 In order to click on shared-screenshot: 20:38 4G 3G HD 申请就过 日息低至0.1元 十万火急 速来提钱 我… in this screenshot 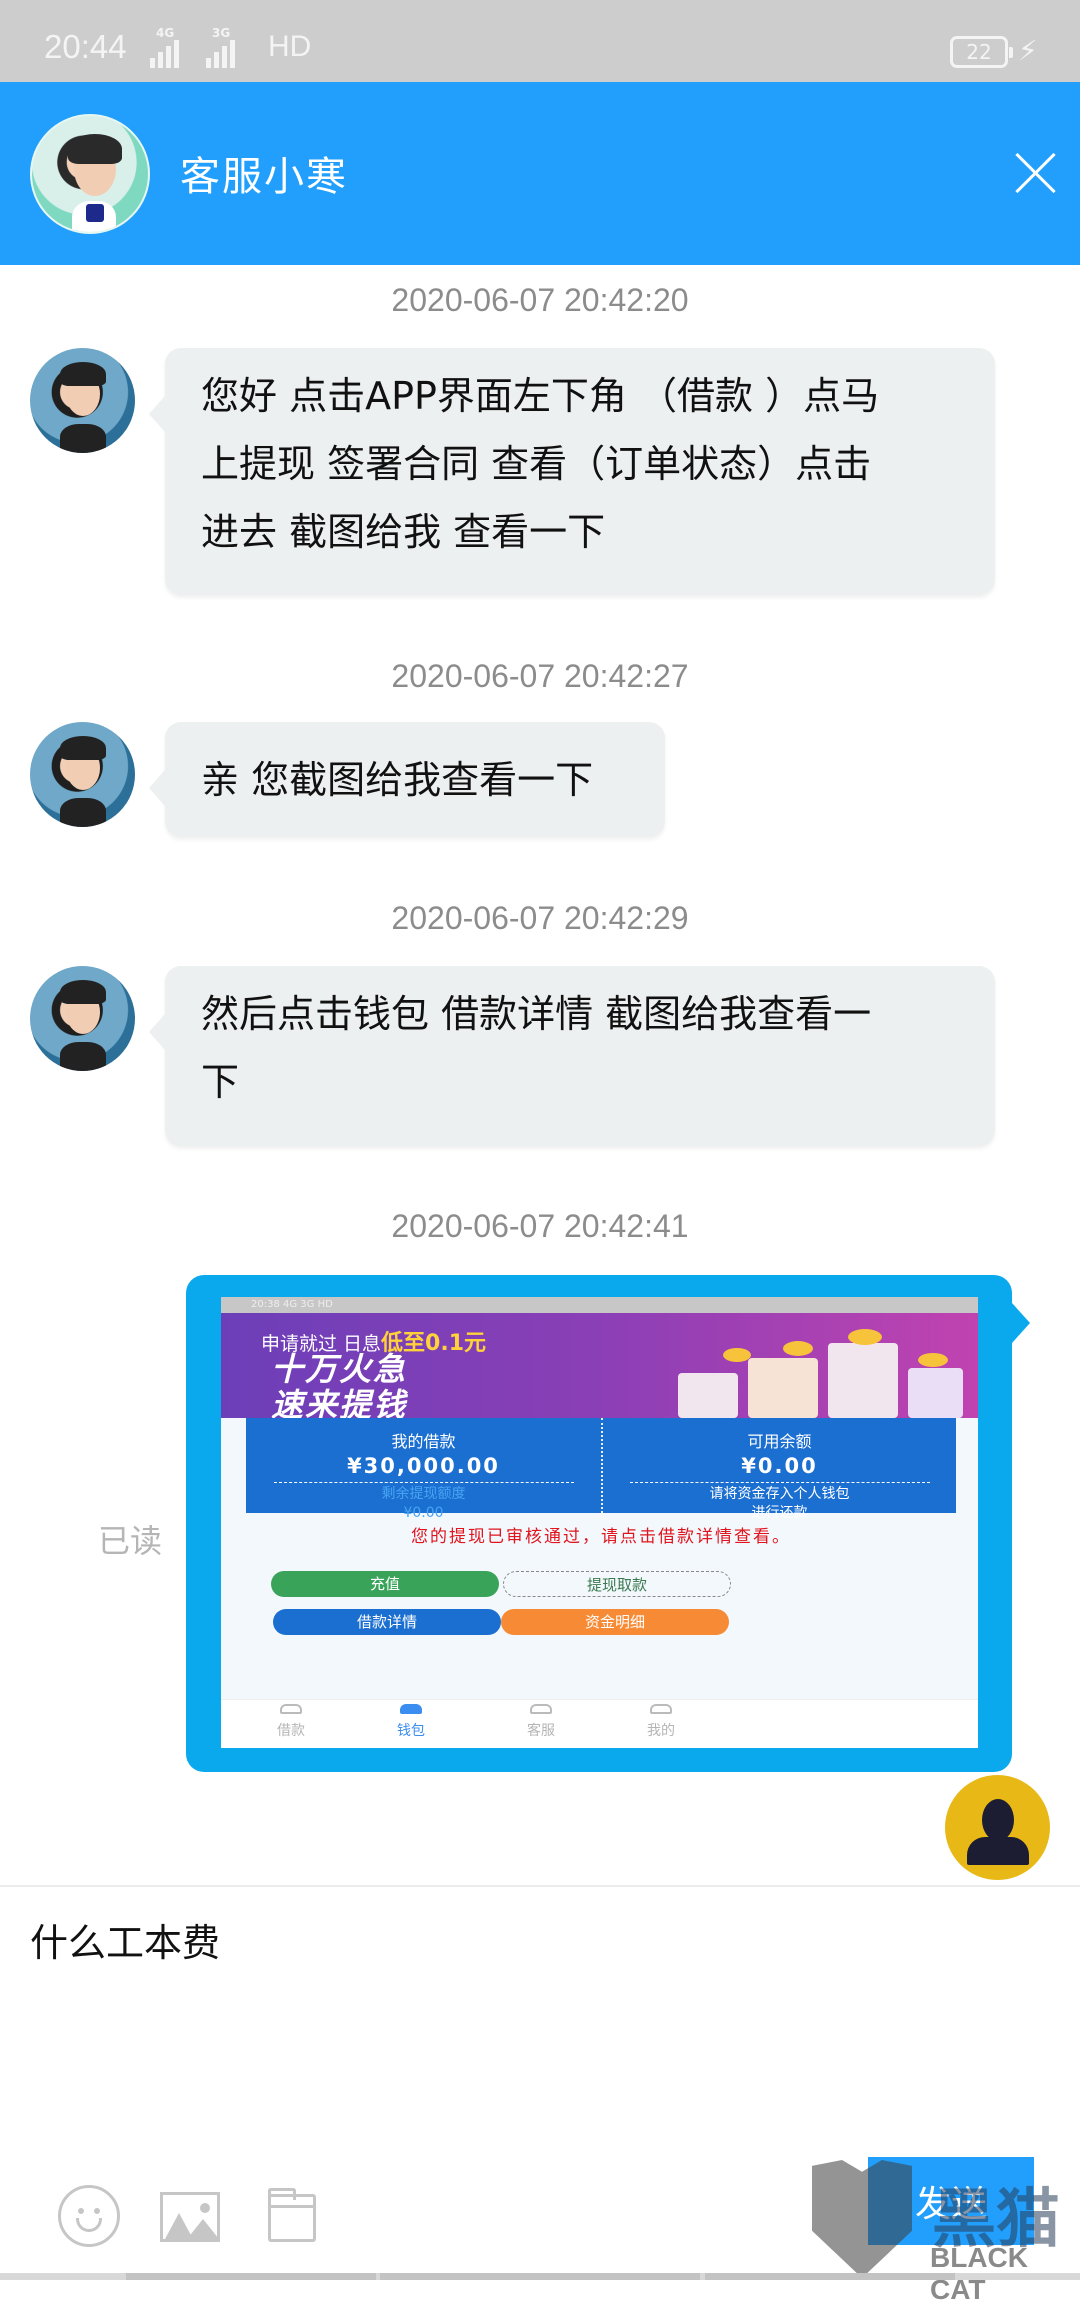, I will do `click(599, 1522)`.